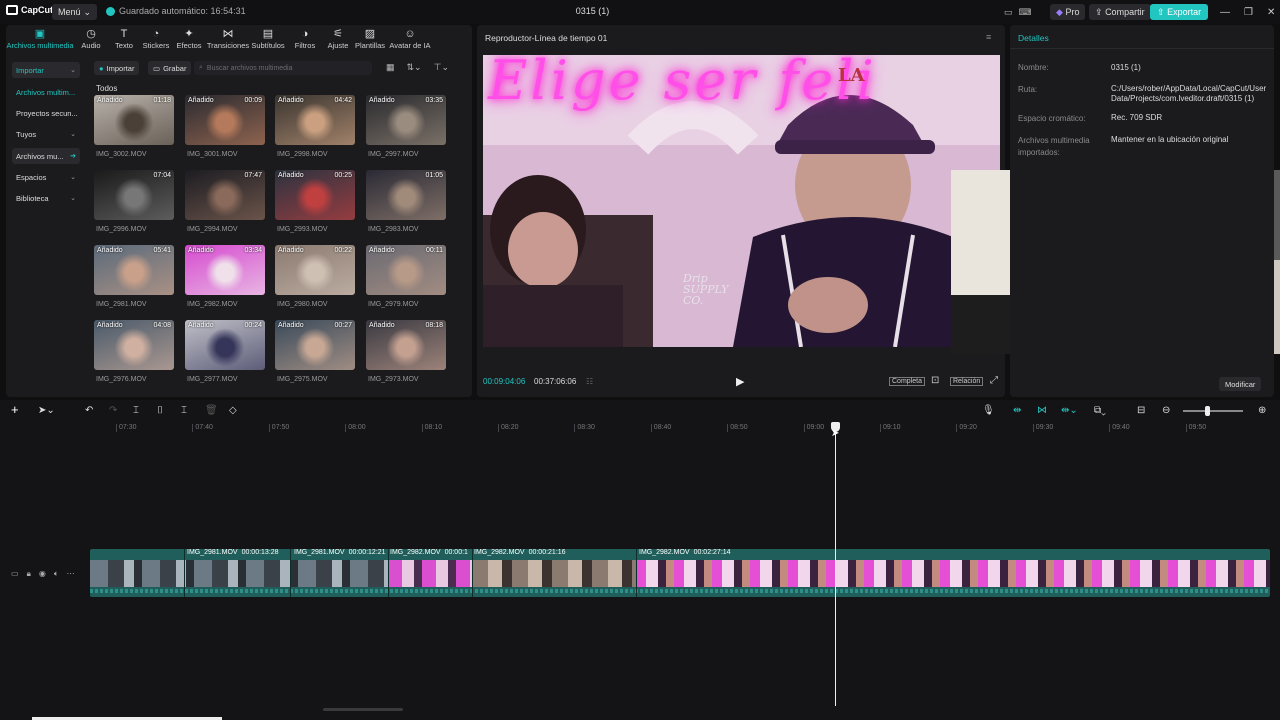 The width and height of the screenshot is (1280, 720). What do you see at coordinates (1142, 211) in the screenshot?
I see `details-panel` at bounding box center [1142, 211].